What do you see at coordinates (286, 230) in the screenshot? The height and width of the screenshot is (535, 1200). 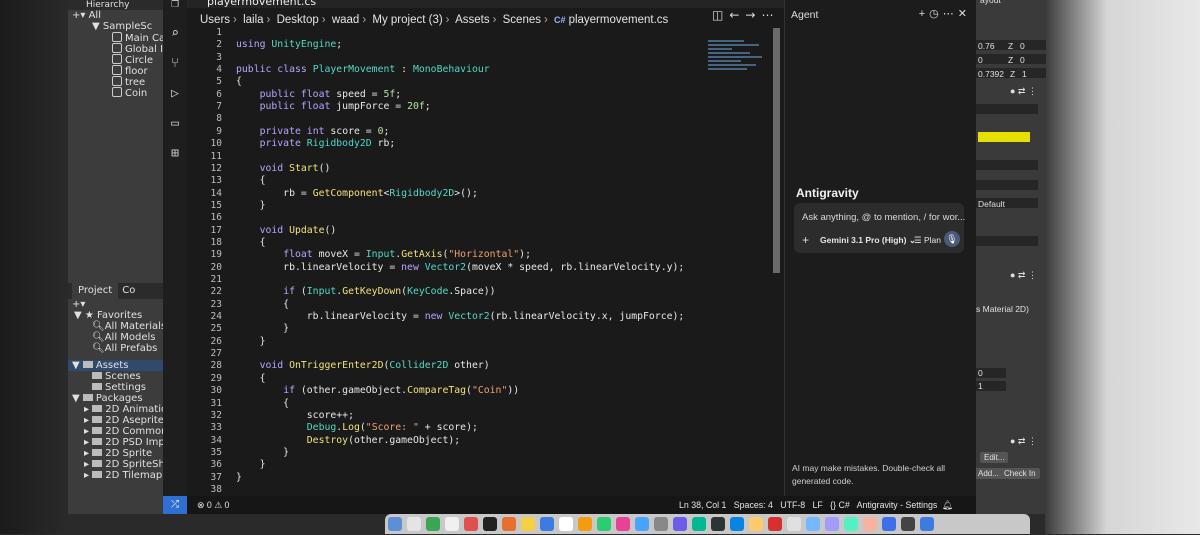 I see `code-line: void Update()` at bounding box center [286, 230].